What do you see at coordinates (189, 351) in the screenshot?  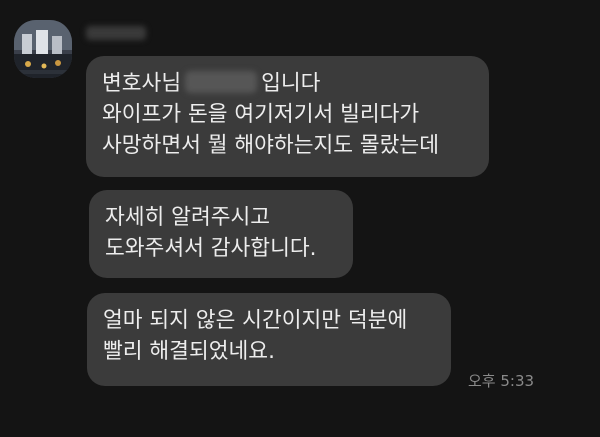 I see `message-line: 빨리 해결되었네요.` at bounding box center [189, 351].